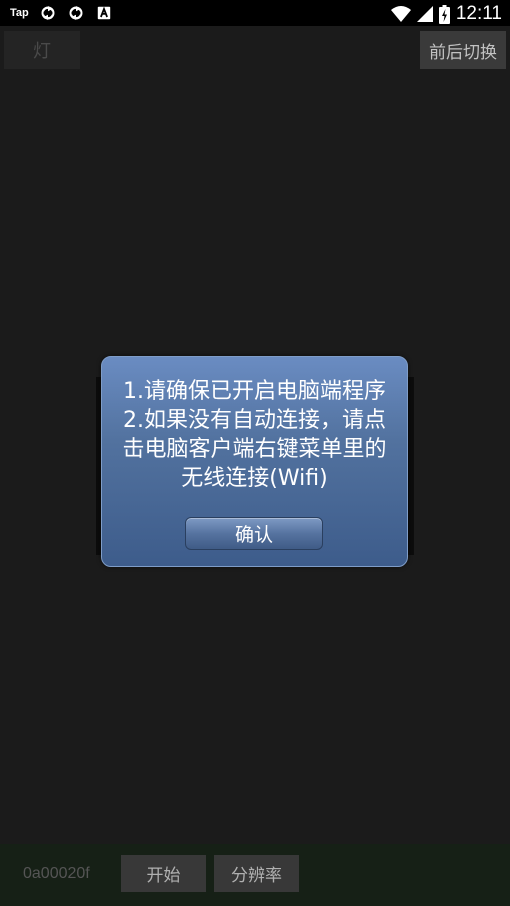 Image resolution: width=510 pixels, height=906 pixels. I want to click on camera-switch-button: 前后切换, so click(463, 50).